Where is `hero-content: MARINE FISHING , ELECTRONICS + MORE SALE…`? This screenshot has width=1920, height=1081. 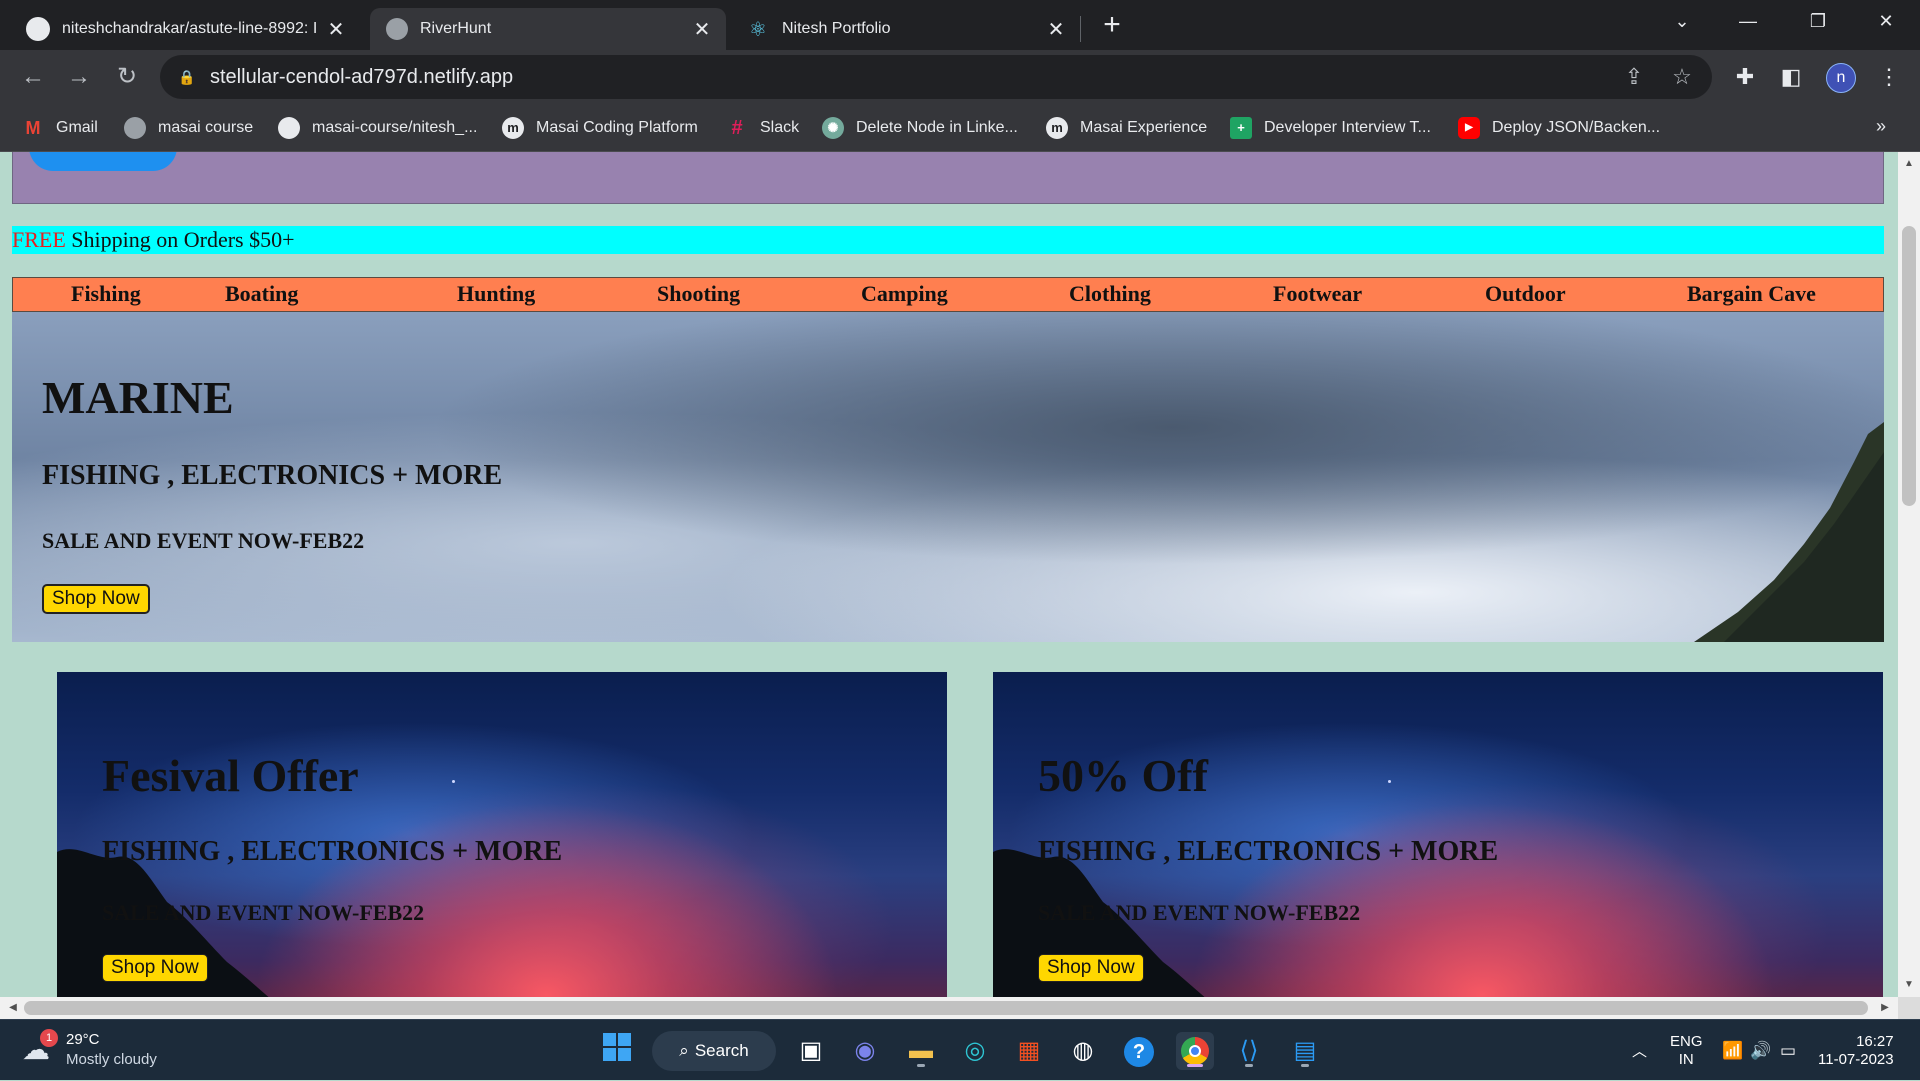
hero-content: MARINE FISHING , ELECTRONICS + MORE SALE… is located at coordinates (272, 493).